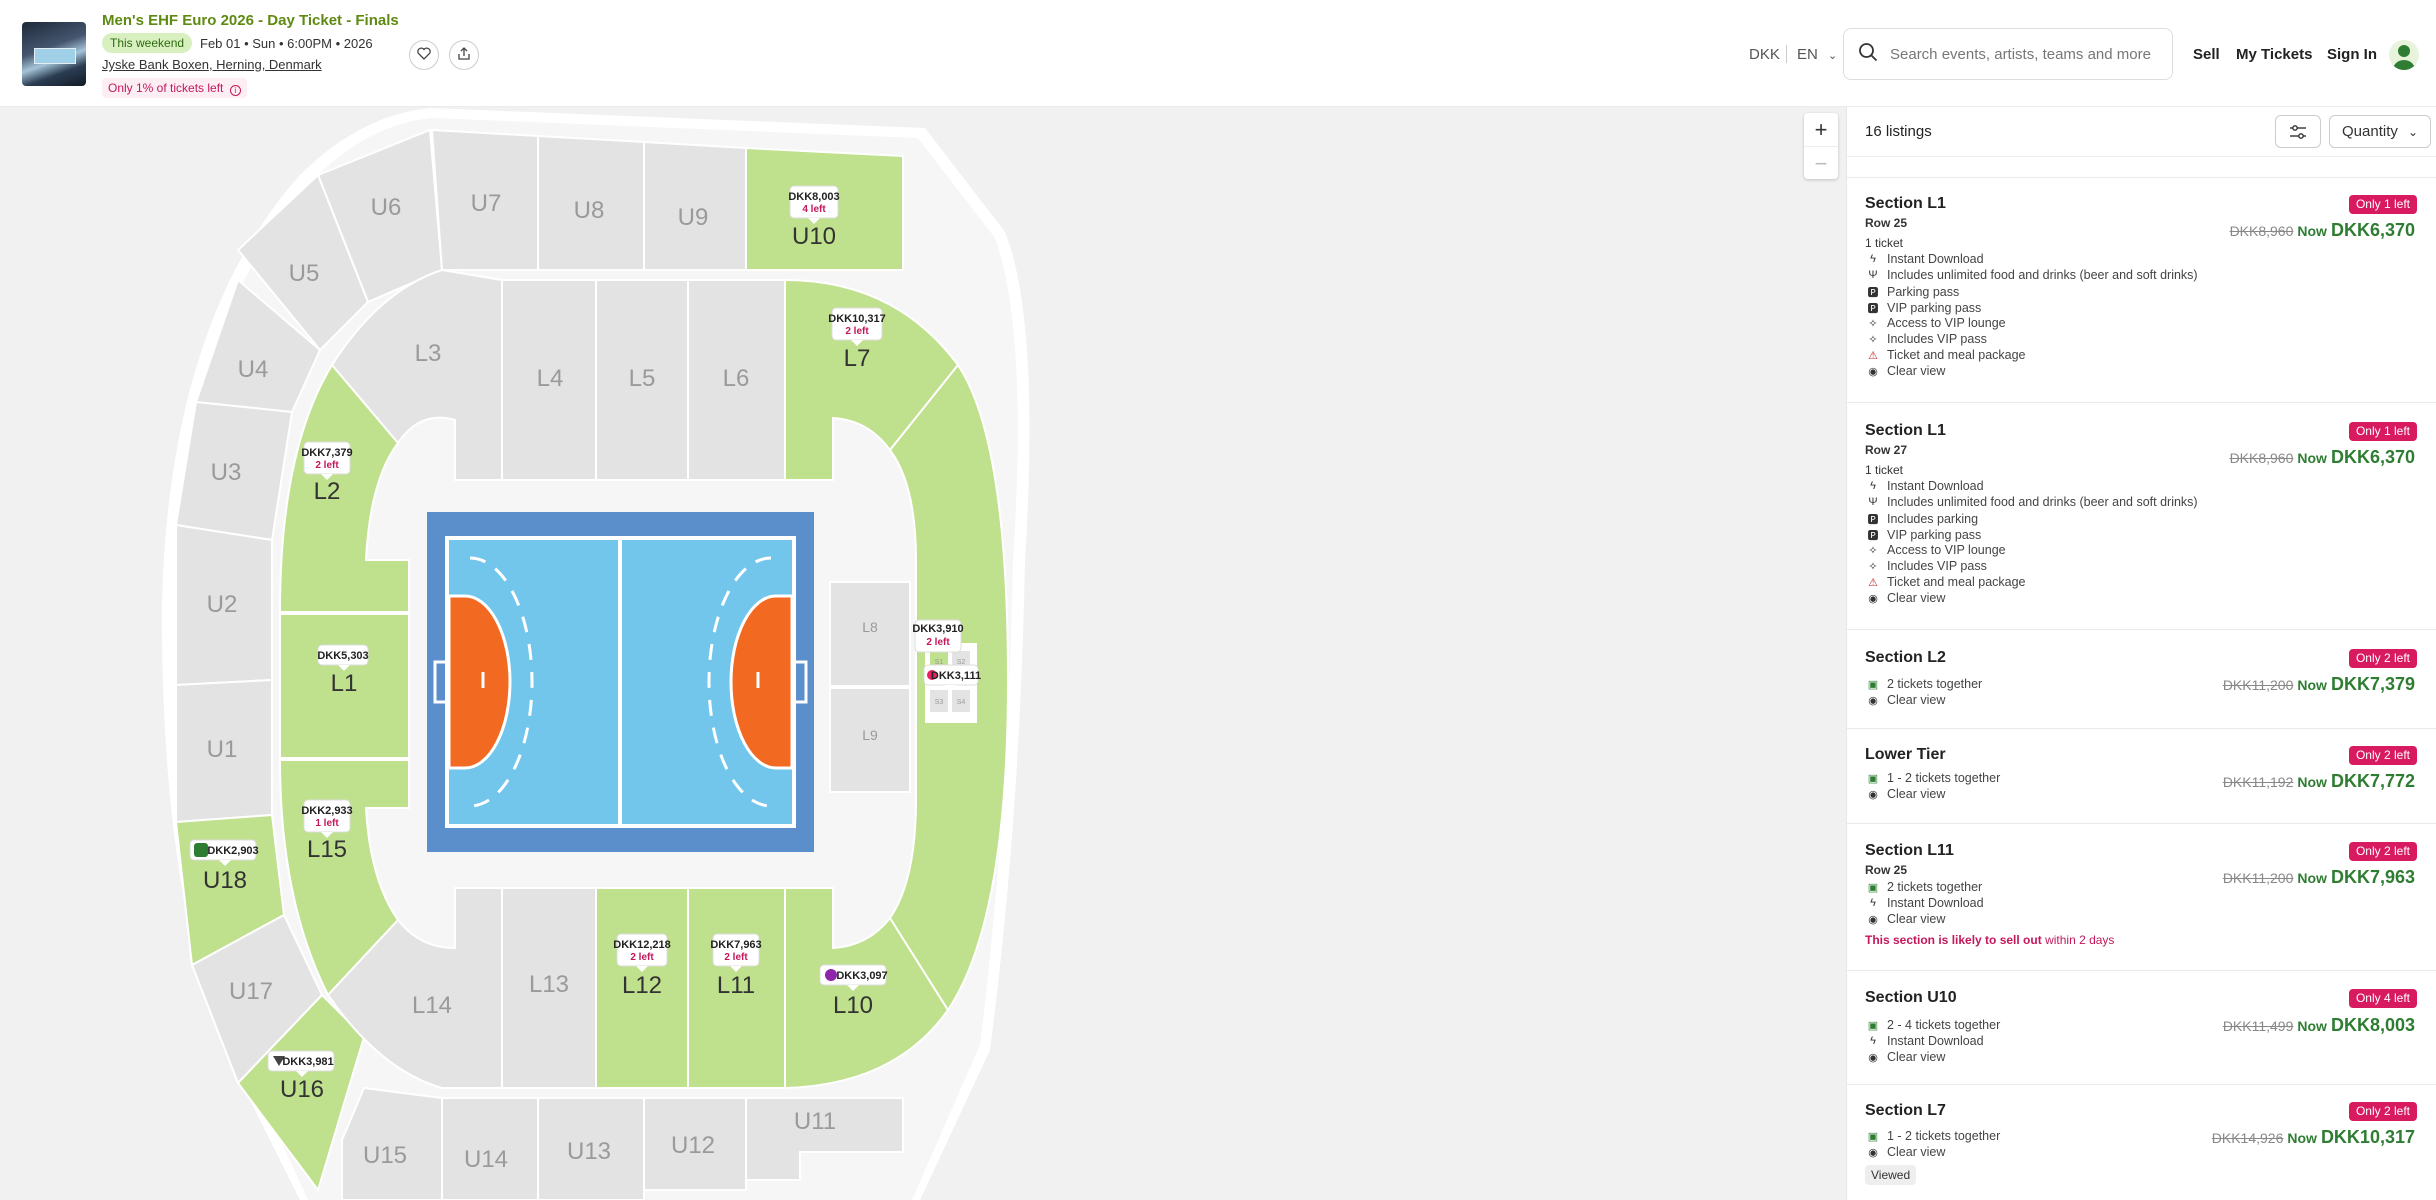 This screenshot has width=2436, height=1200. Describe the element at coordinates (2372, 457) in the screenshot. I see `current-price: DKK6,370` at that location.